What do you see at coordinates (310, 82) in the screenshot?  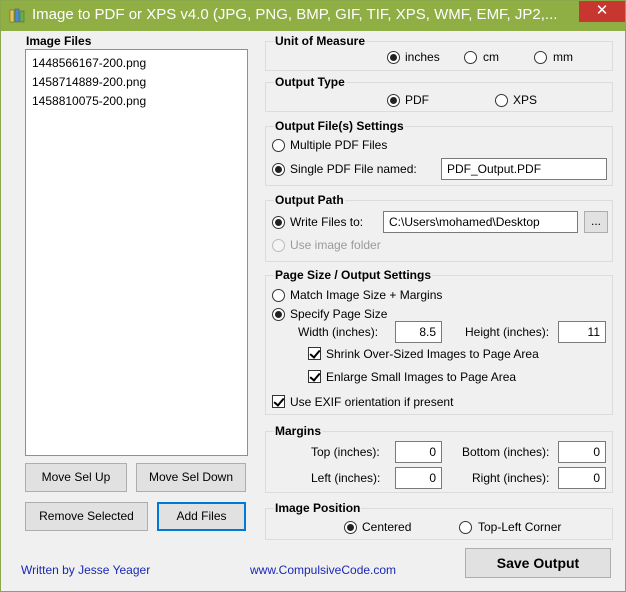 I see `output-type-title: Output Type` at bounding box center [310, 82].